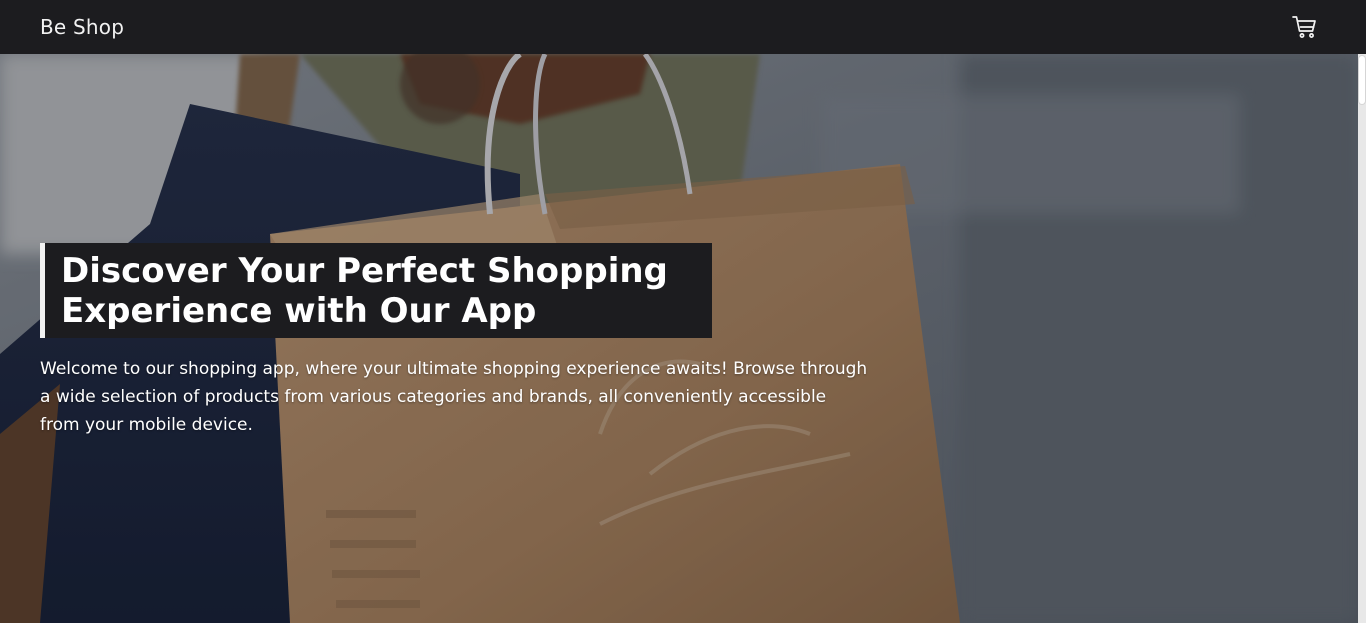 This screenshot has width=1366, height=623. I want to click on page-scrollbar-thumb, so click(1362, 80).